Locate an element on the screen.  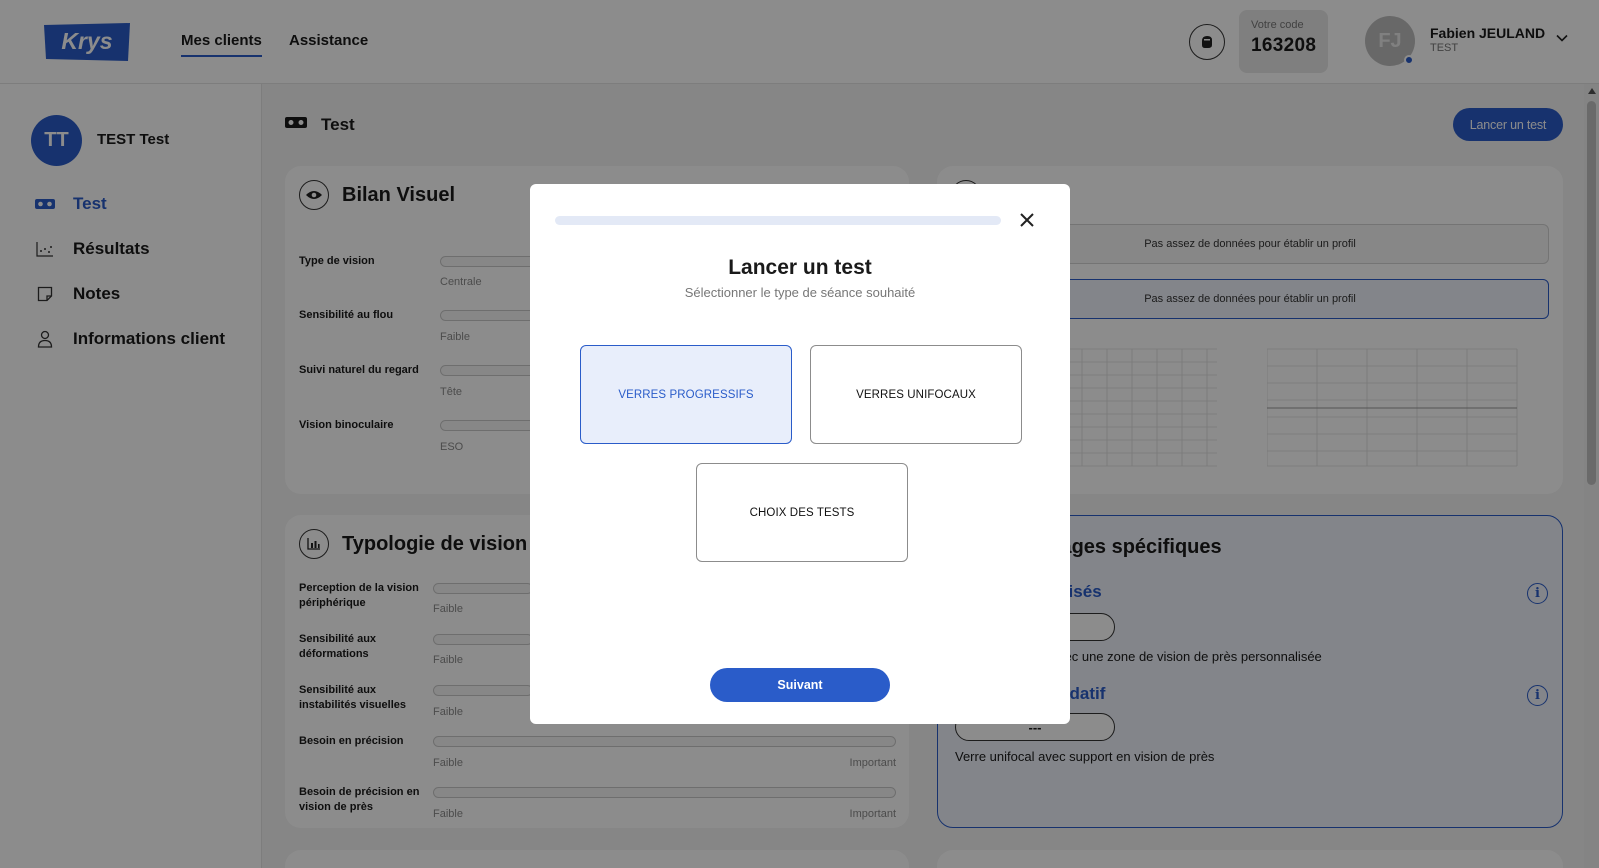
modal-subtitle: Sélectionner le type de séance souhaité is located at coordinates (800, 292).